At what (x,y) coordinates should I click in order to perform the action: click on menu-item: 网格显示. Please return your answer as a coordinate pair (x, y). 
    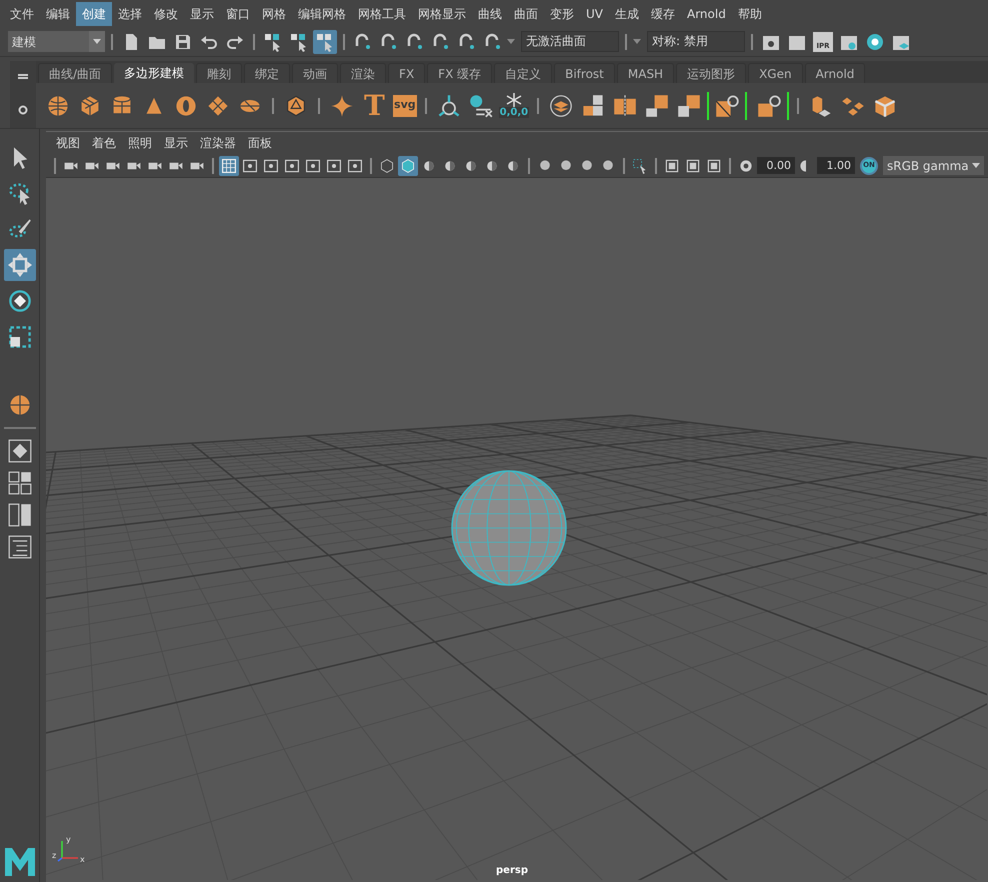
    Looking at the image, I should click on (442, 14).